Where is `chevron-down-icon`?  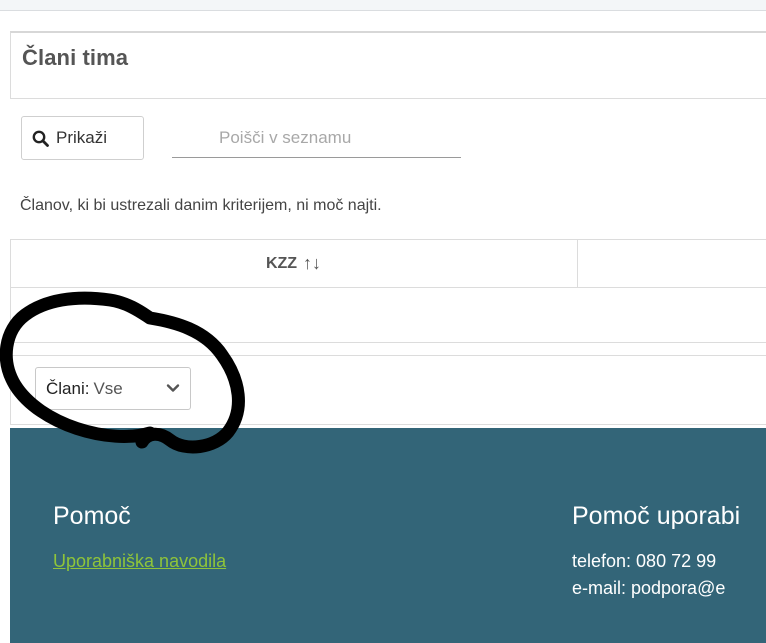 chevron-down-icon is located at coordinates (173, 388).